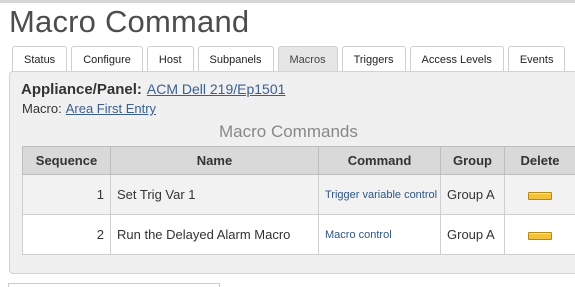 The width and height of the screenshot is (575, 287). I want to click on command-cell: Trigger variable control, so click(379, 194).